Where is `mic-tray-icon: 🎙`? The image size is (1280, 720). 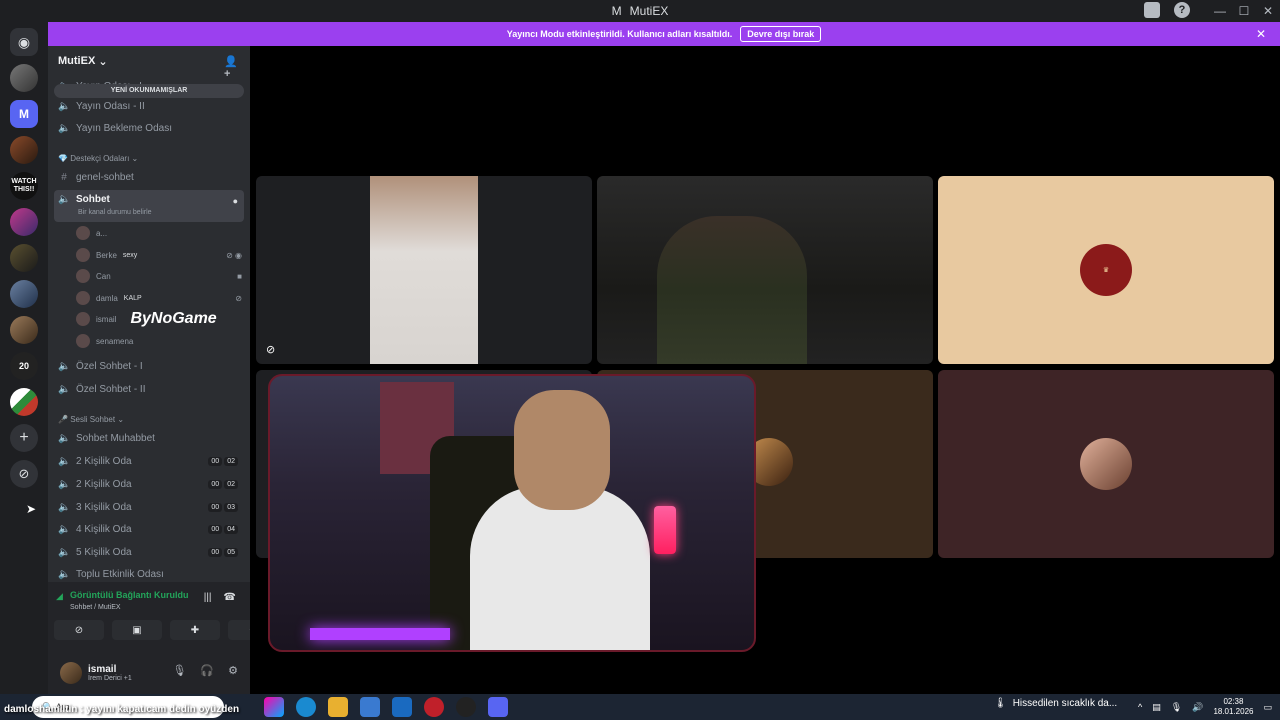 mic-tray-icon: 🎙 is located at coordinates (1176, 707).